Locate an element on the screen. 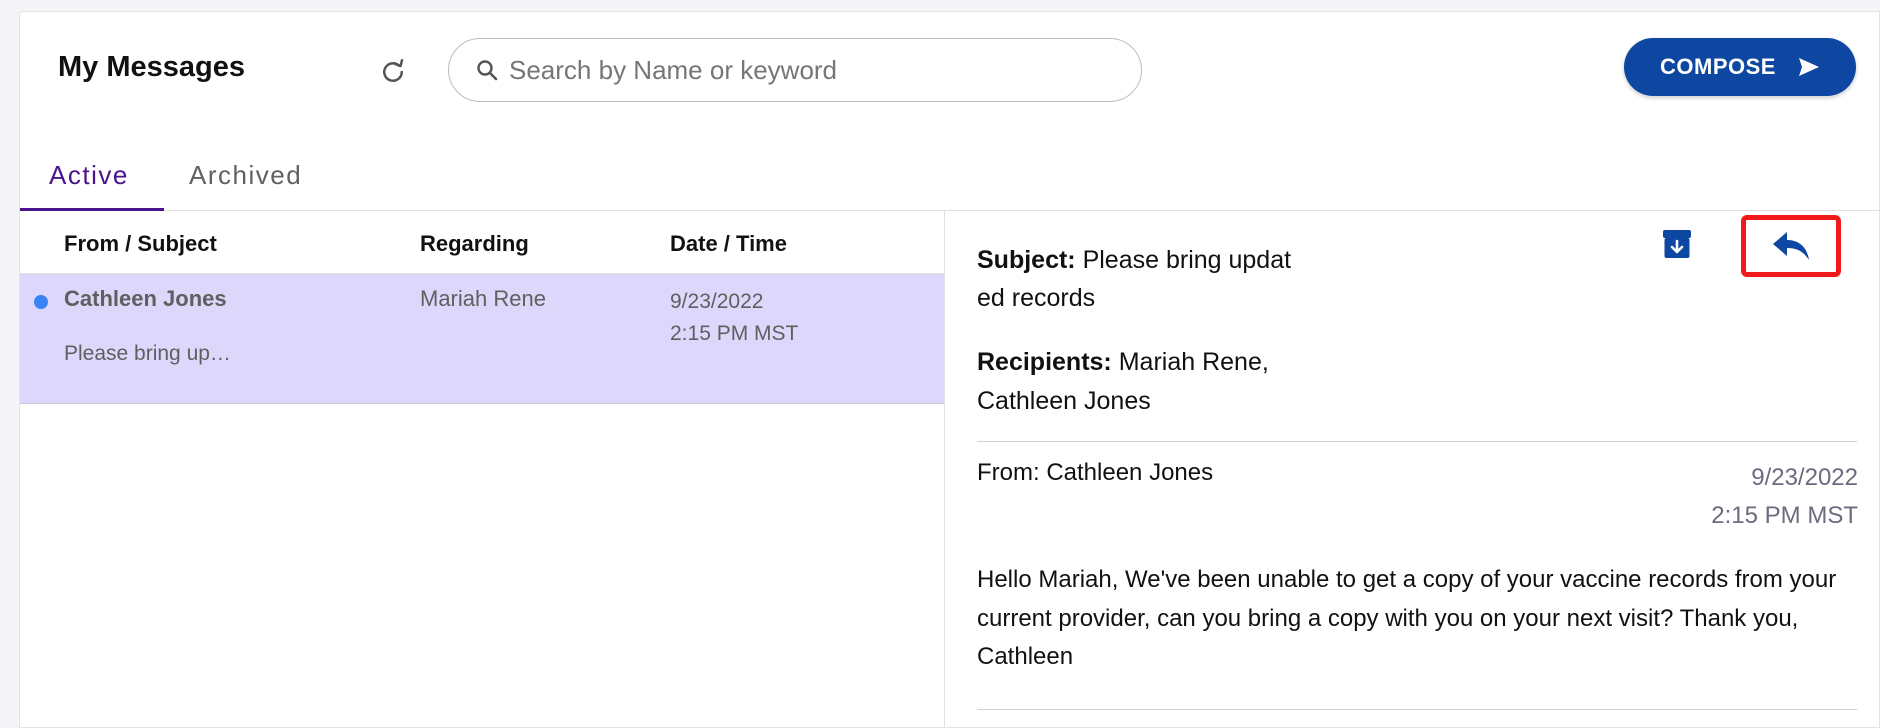 The height and width of the screenshot is (728, 1880). unread-indicator is located at coordinates (41, 302).